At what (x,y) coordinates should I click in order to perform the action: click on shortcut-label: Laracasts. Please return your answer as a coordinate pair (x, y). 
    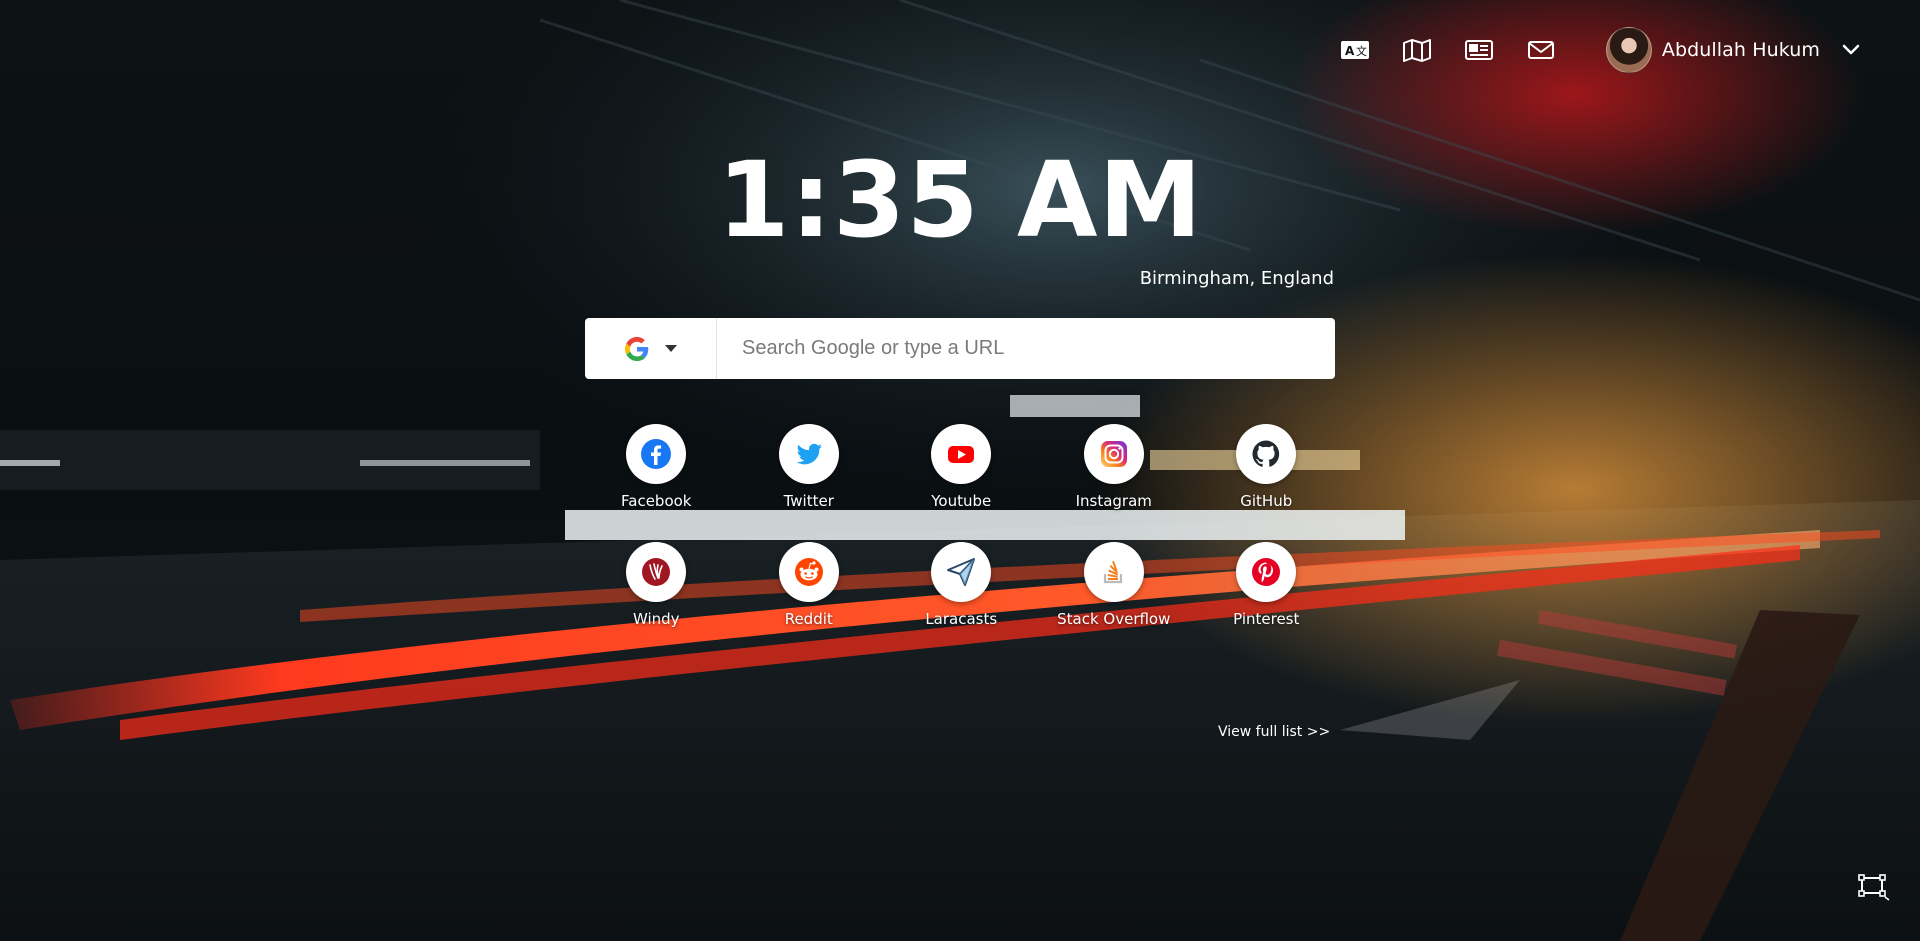
    Looking at the image, I should click on (961, 619).